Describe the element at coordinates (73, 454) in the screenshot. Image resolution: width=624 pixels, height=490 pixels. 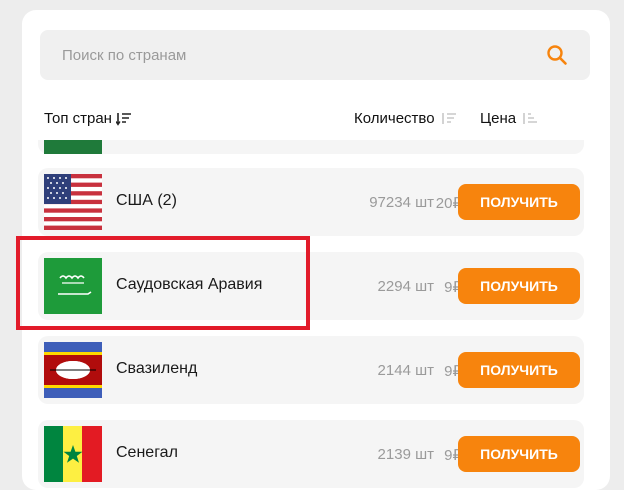
I see `senegal-flag-icon` at that location.